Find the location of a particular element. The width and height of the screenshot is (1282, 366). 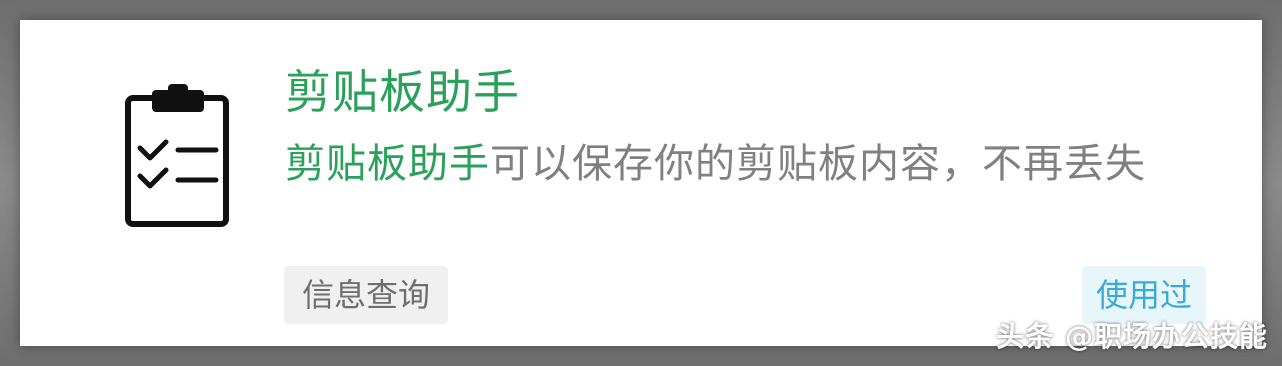

app-title: 剪贴板助手 is located at coordinates (402, 92).